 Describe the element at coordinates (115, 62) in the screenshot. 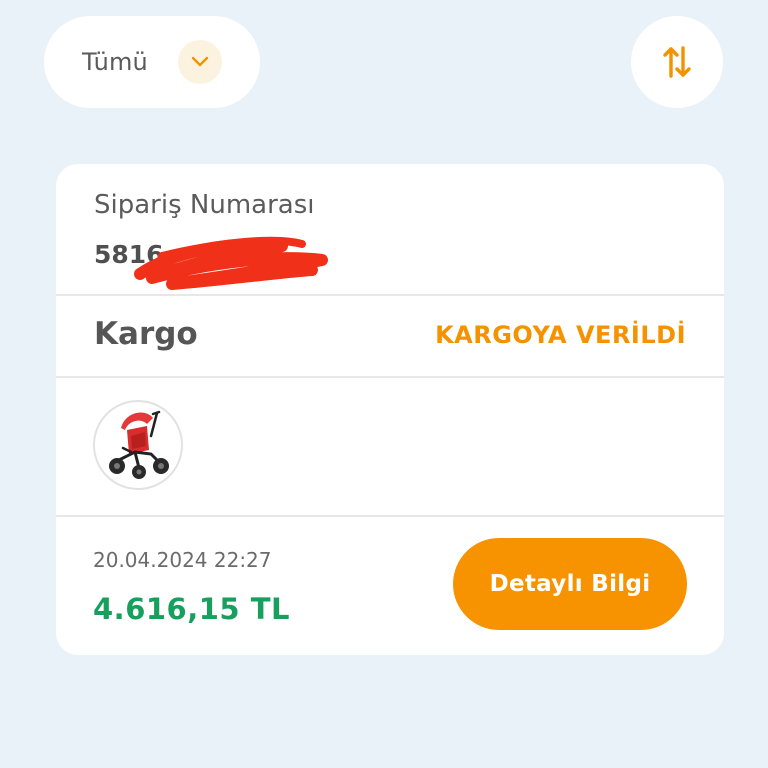

I see `filter-label: Tümü` at that location.